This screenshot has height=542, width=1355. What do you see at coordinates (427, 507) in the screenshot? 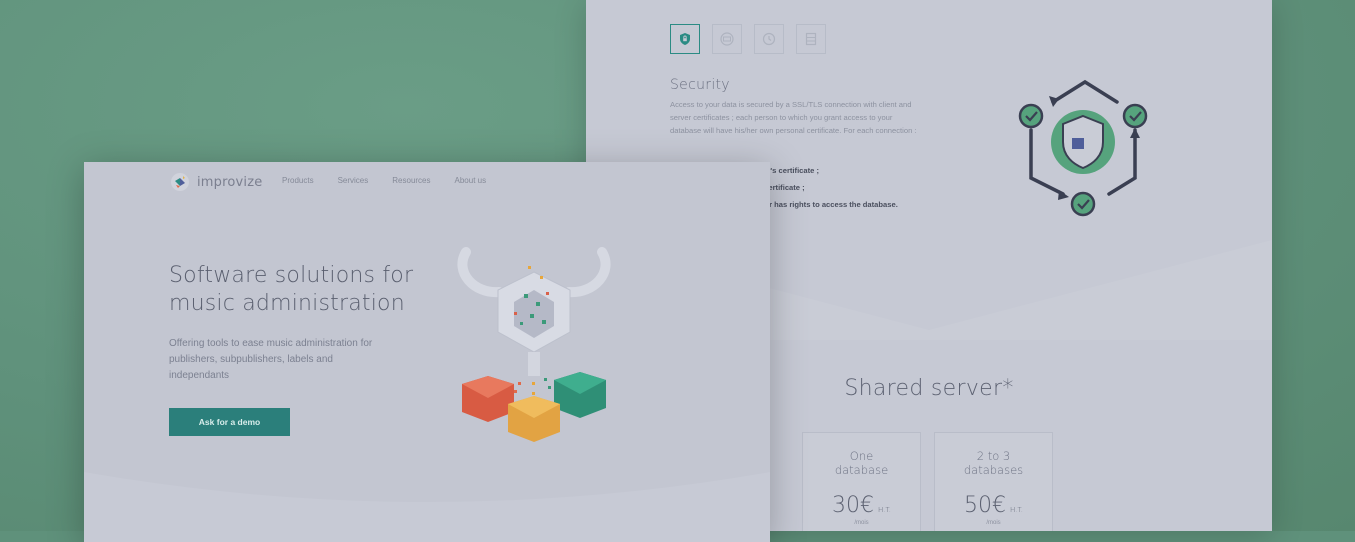
I see `section-divider` at bounding box center [427, 507].